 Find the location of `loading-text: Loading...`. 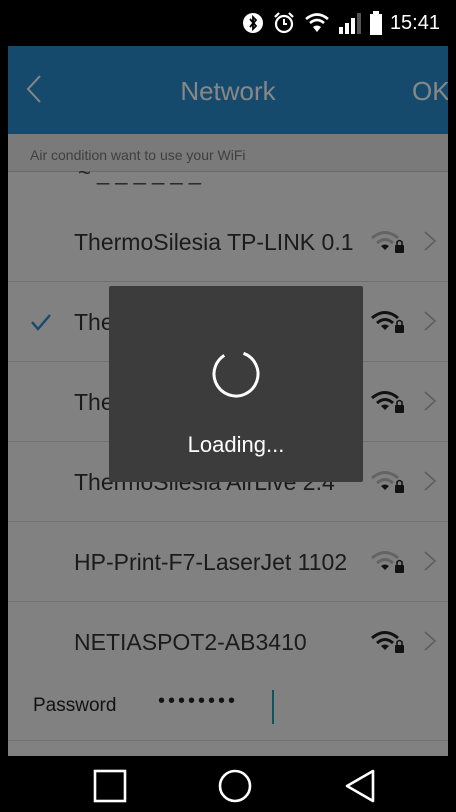

loading-text: Loading... is located at coordinates (236, 444).